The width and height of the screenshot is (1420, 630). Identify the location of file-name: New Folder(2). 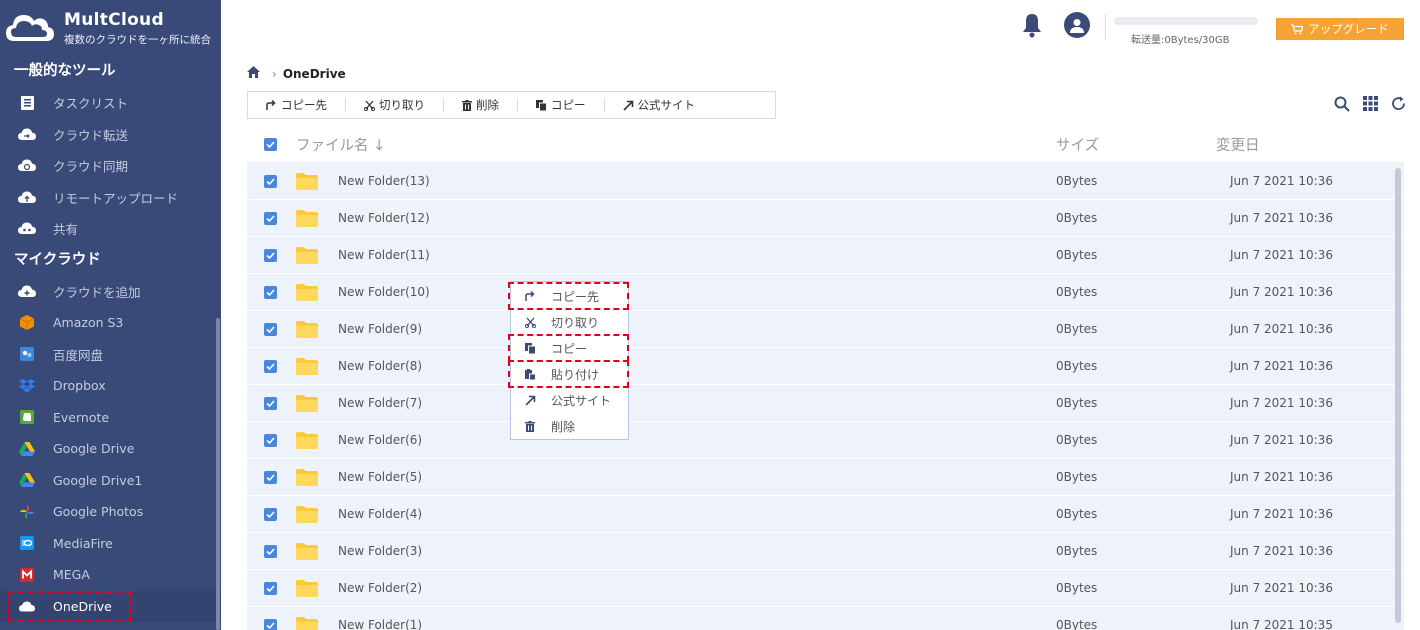
(380, 588).